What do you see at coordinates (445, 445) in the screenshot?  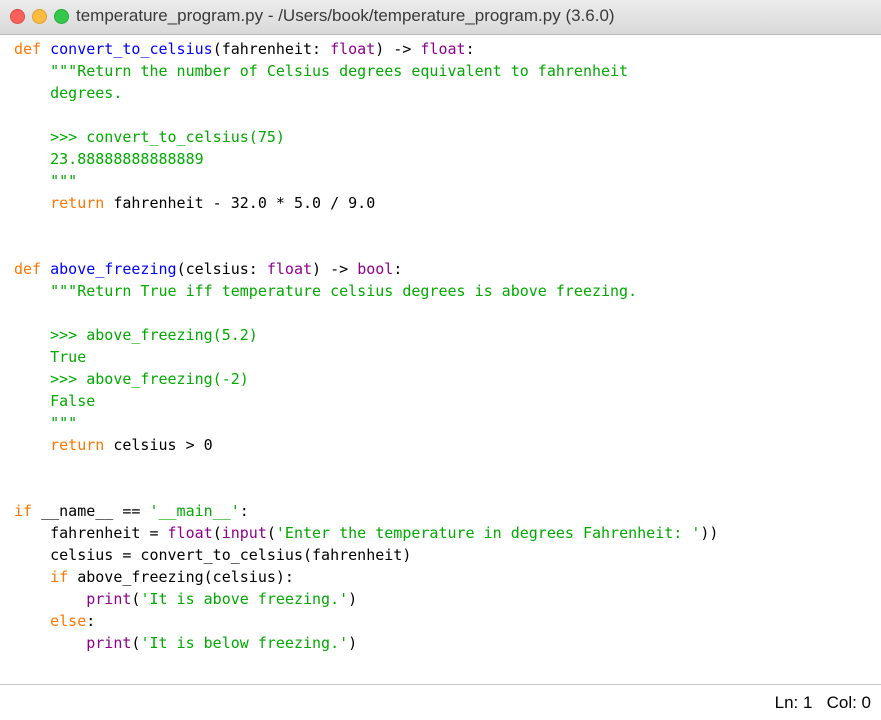 I see `code-line: return celsius > 0` at bounding box center [445, 445].